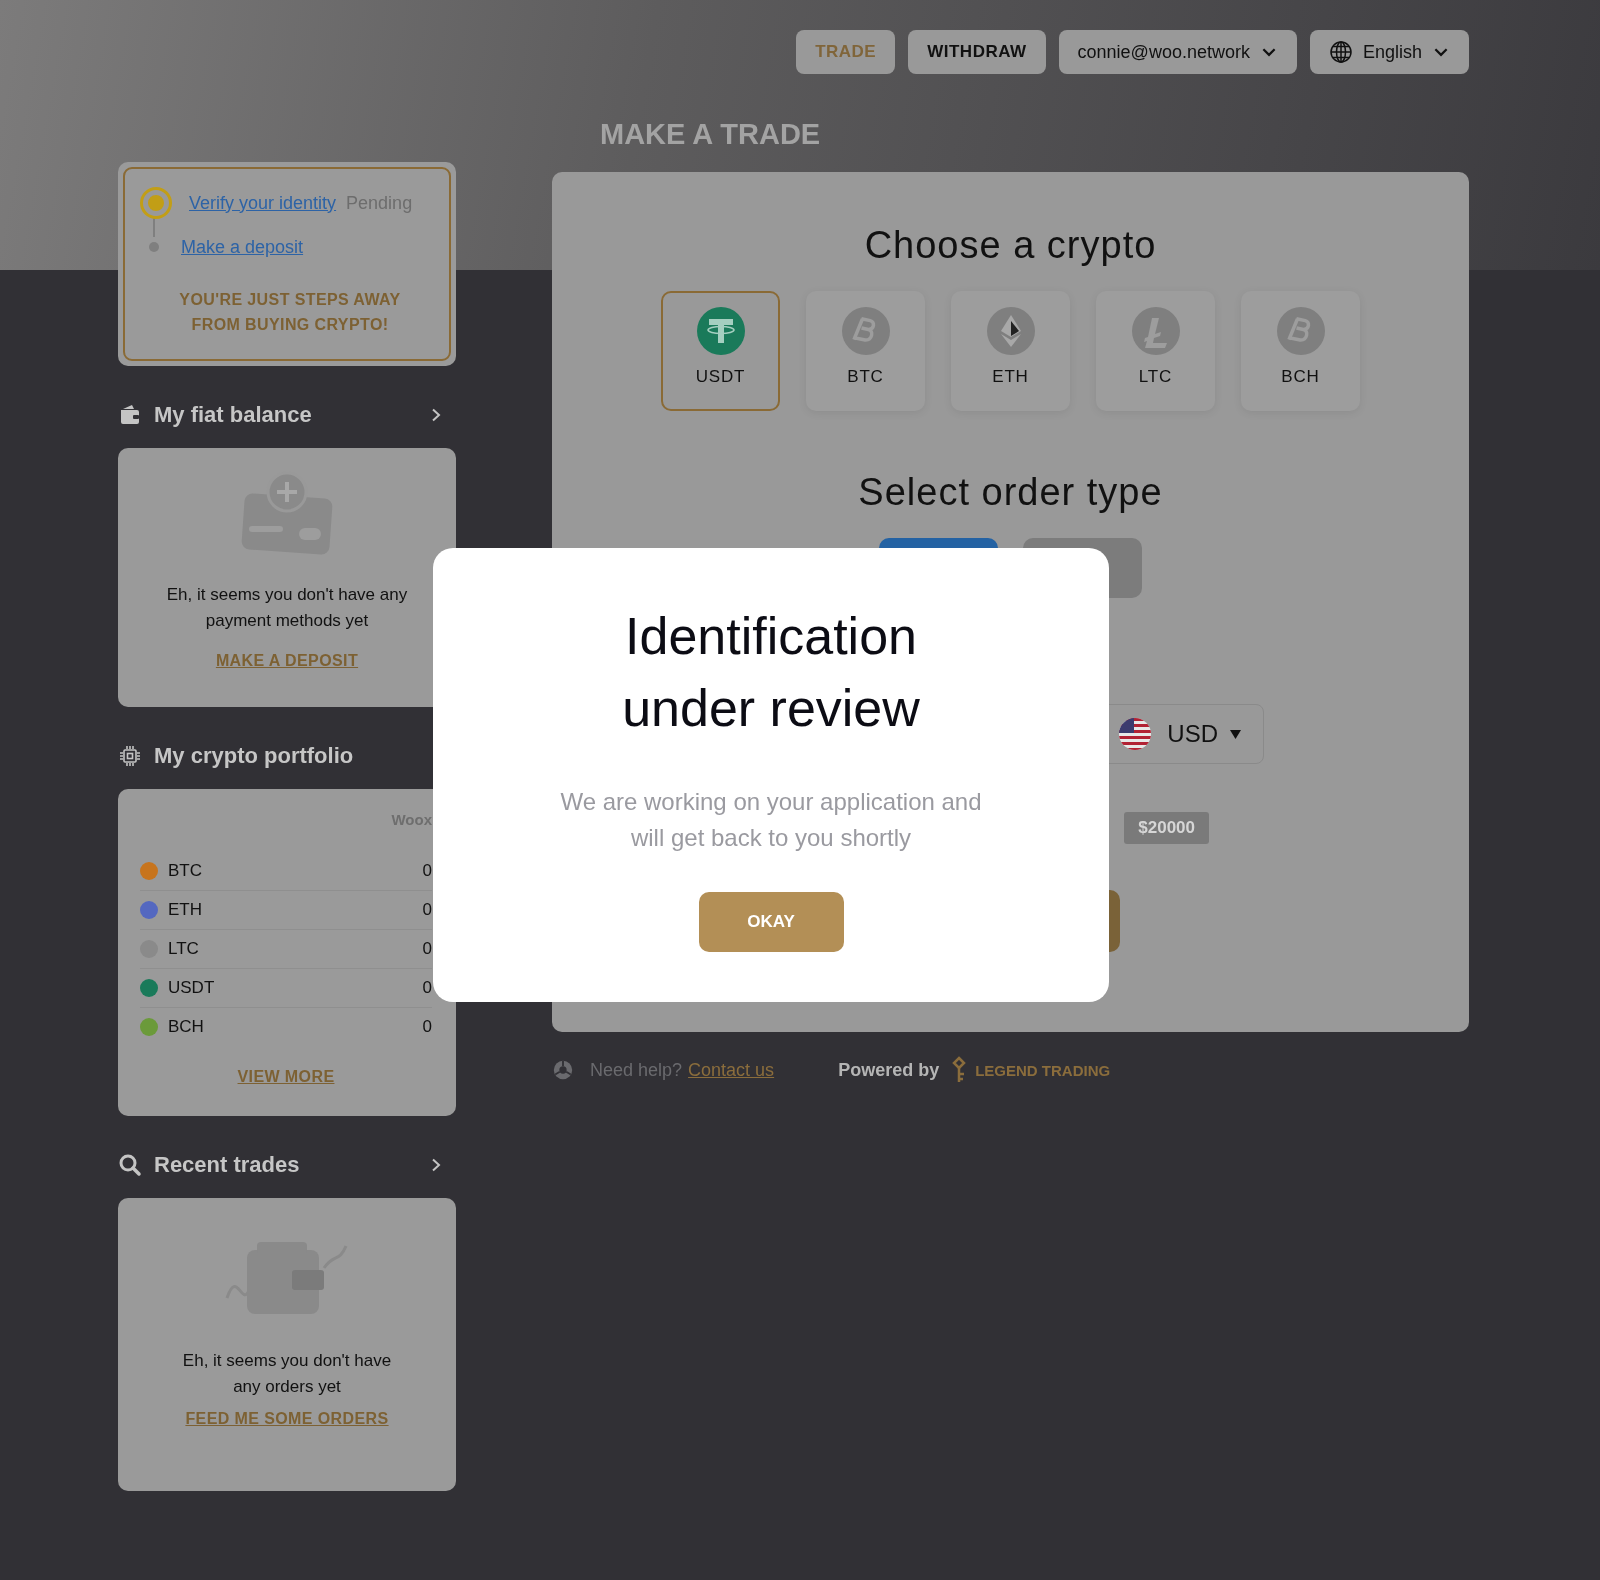 The width and height of the screenshot is (1600, 1580). I want to click on crypto-option: BTC, so click(865, 351).